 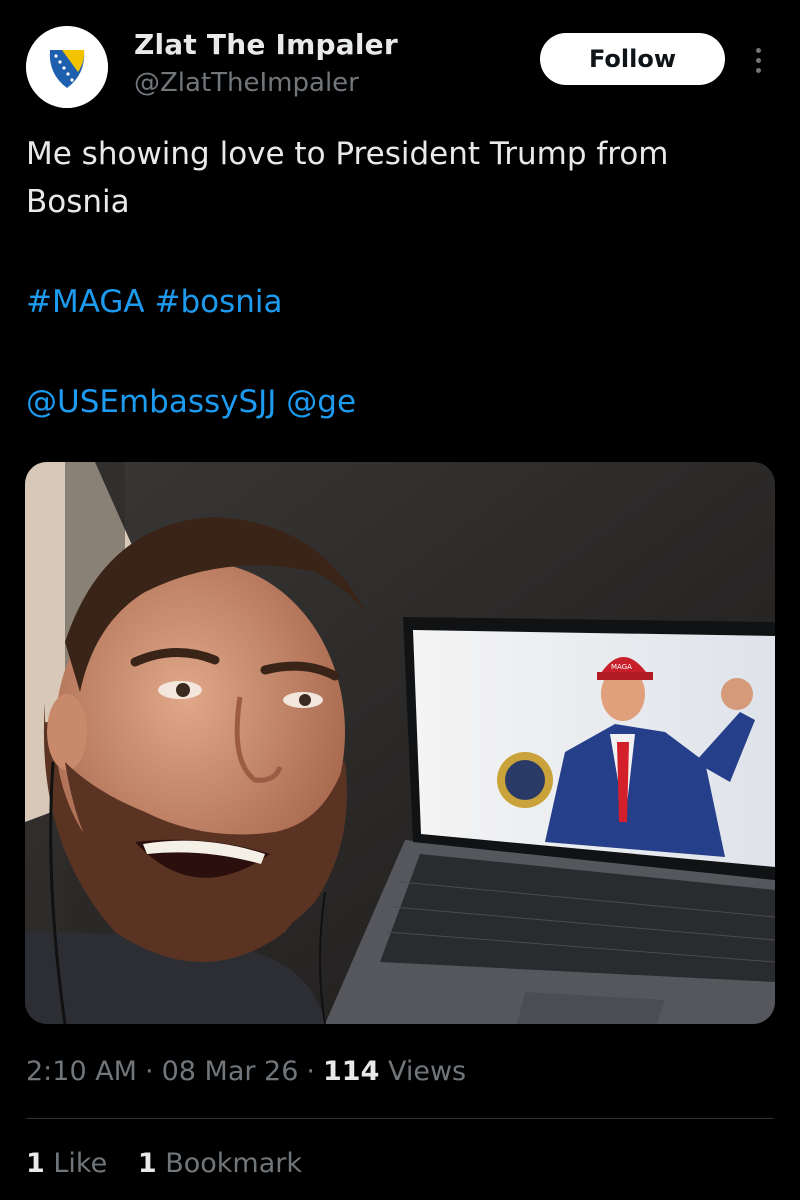 I want to click on more-options-icon, so click(x=758, y=60).